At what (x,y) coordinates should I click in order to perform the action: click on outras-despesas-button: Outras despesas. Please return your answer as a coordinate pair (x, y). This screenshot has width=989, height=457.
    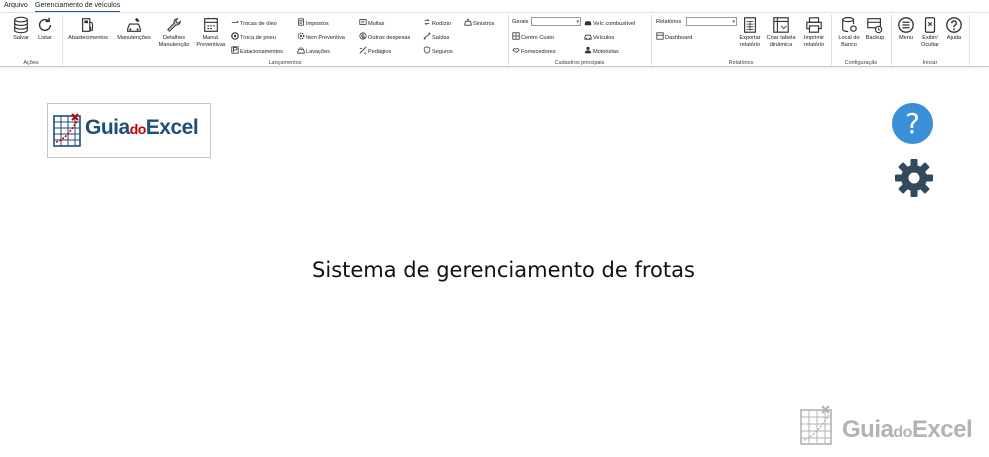
    Looking at the image, I should click on (384, 36).